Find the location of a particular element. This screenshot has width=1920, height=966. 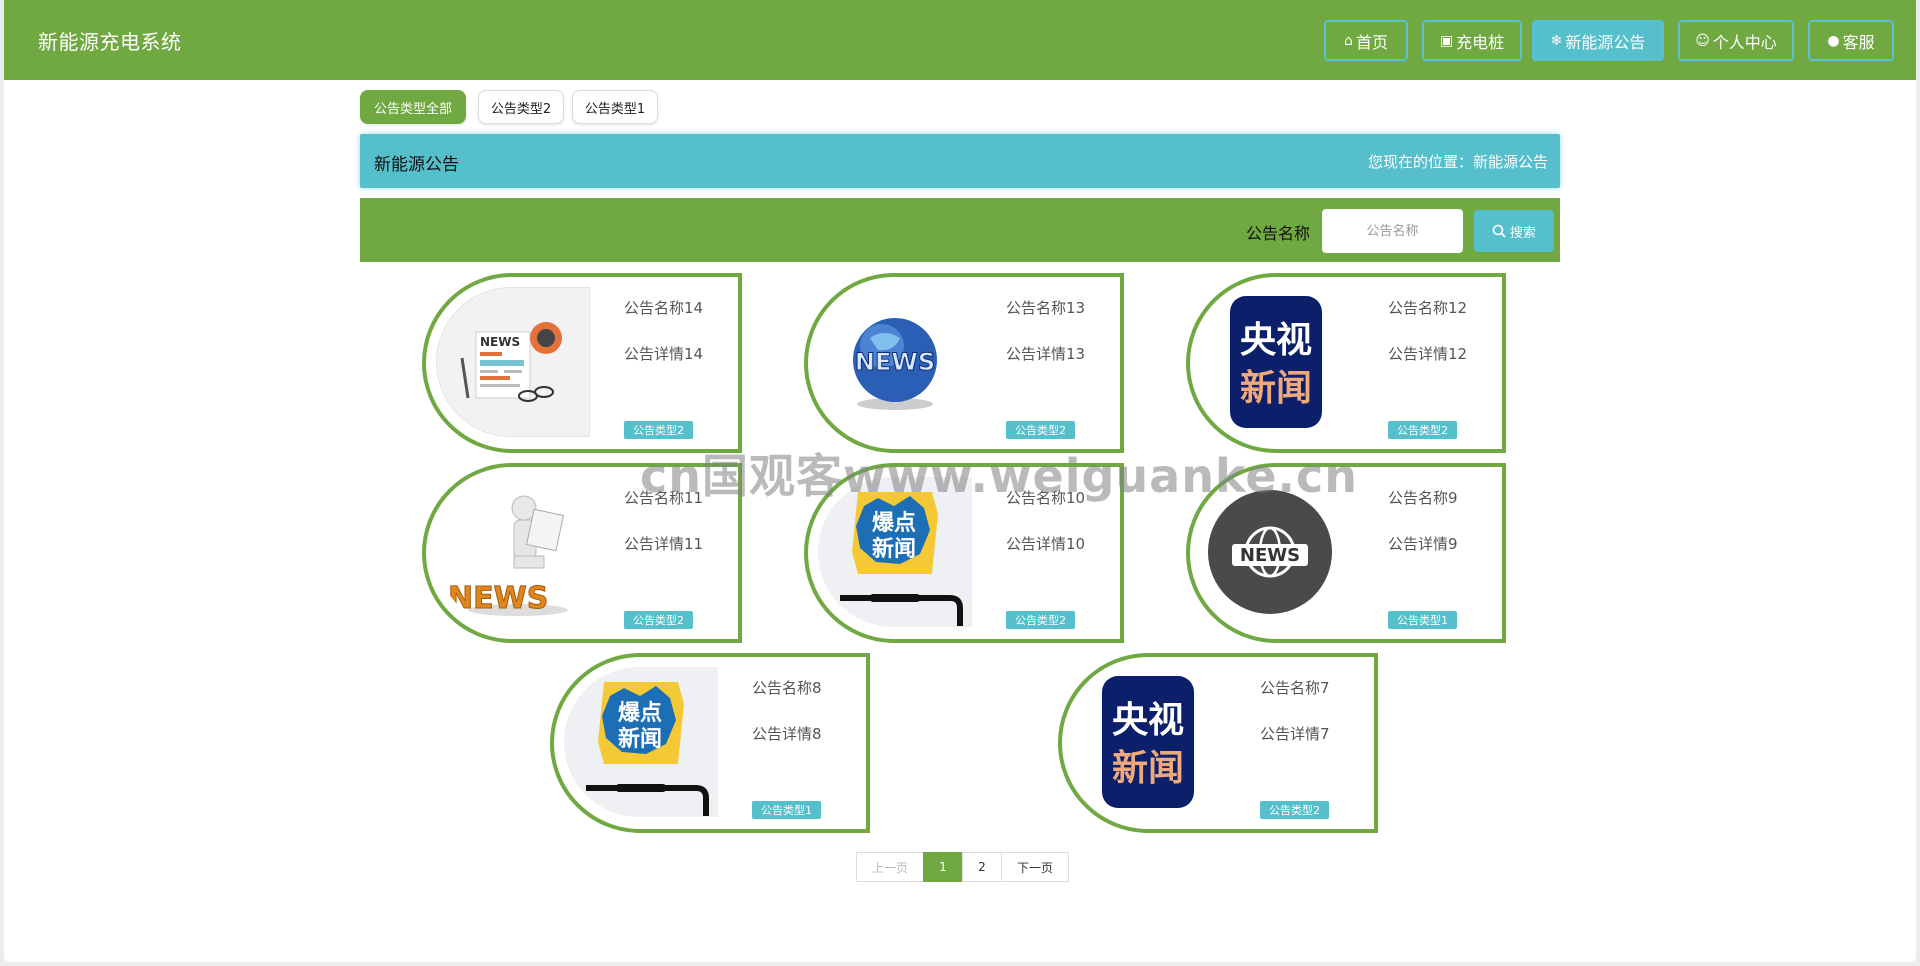

search-button-label: 搜索 is located at coordinates (1522, 233).